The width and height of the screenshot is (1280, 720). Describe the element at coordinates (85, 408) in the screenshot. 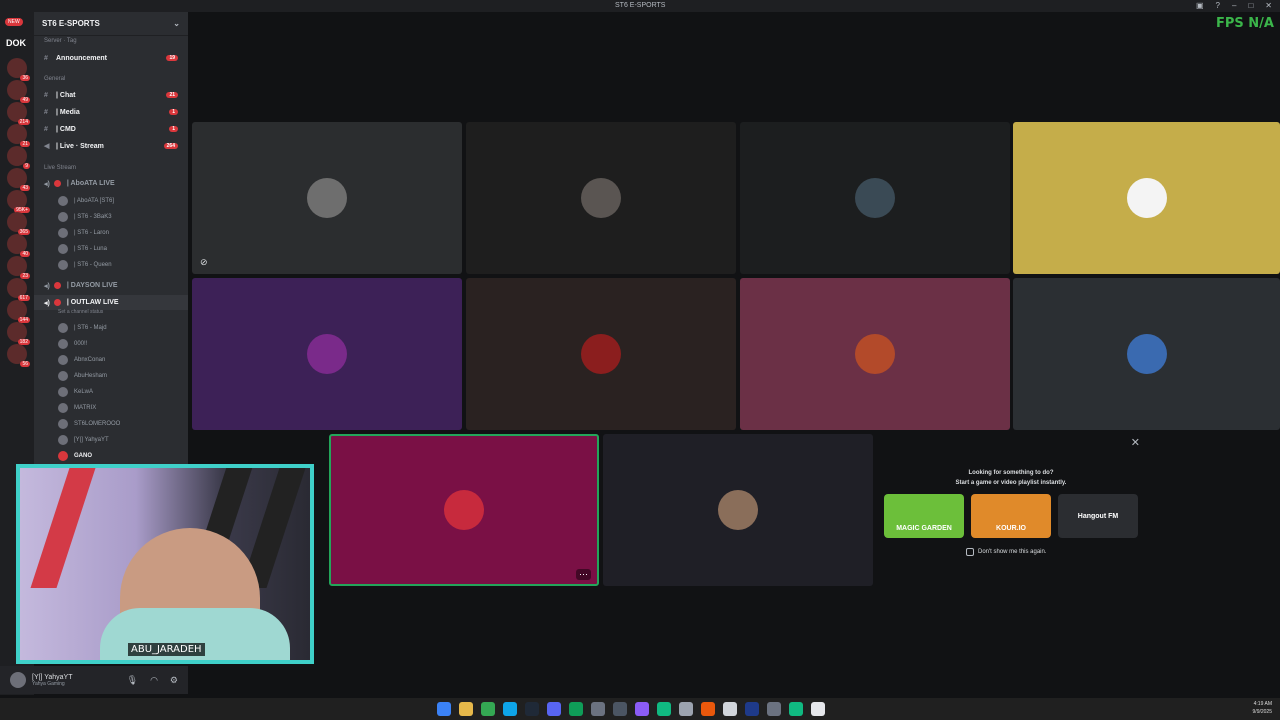

I see `voice-user-name: MATRIX` at that location.